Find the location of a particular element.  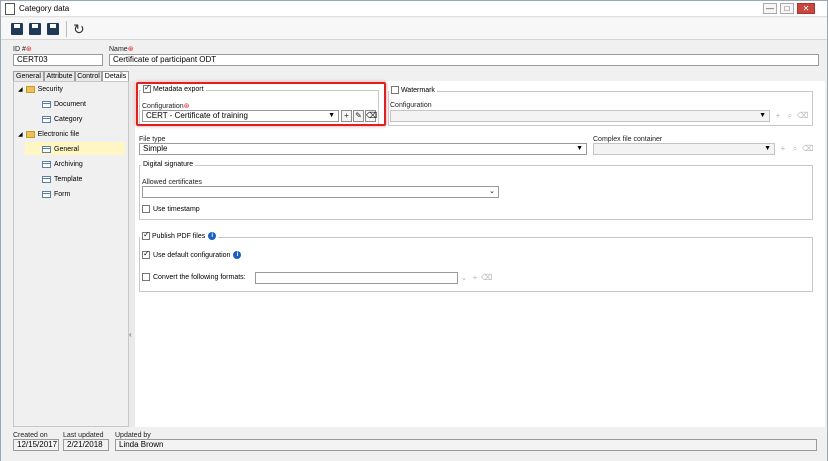

window-title: Category data is located at coordinates (44, 8).